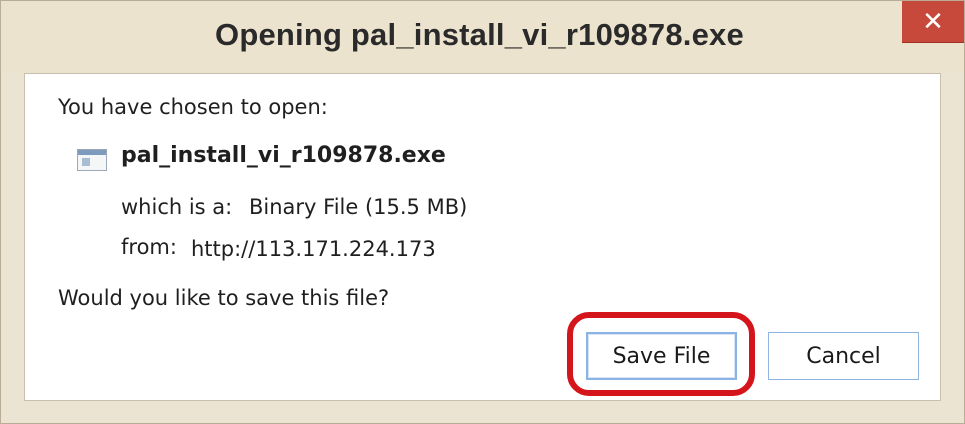 The height and width of the screenshot is (424, 965). I want to click on close-icon: ✕, so click(933, 22).